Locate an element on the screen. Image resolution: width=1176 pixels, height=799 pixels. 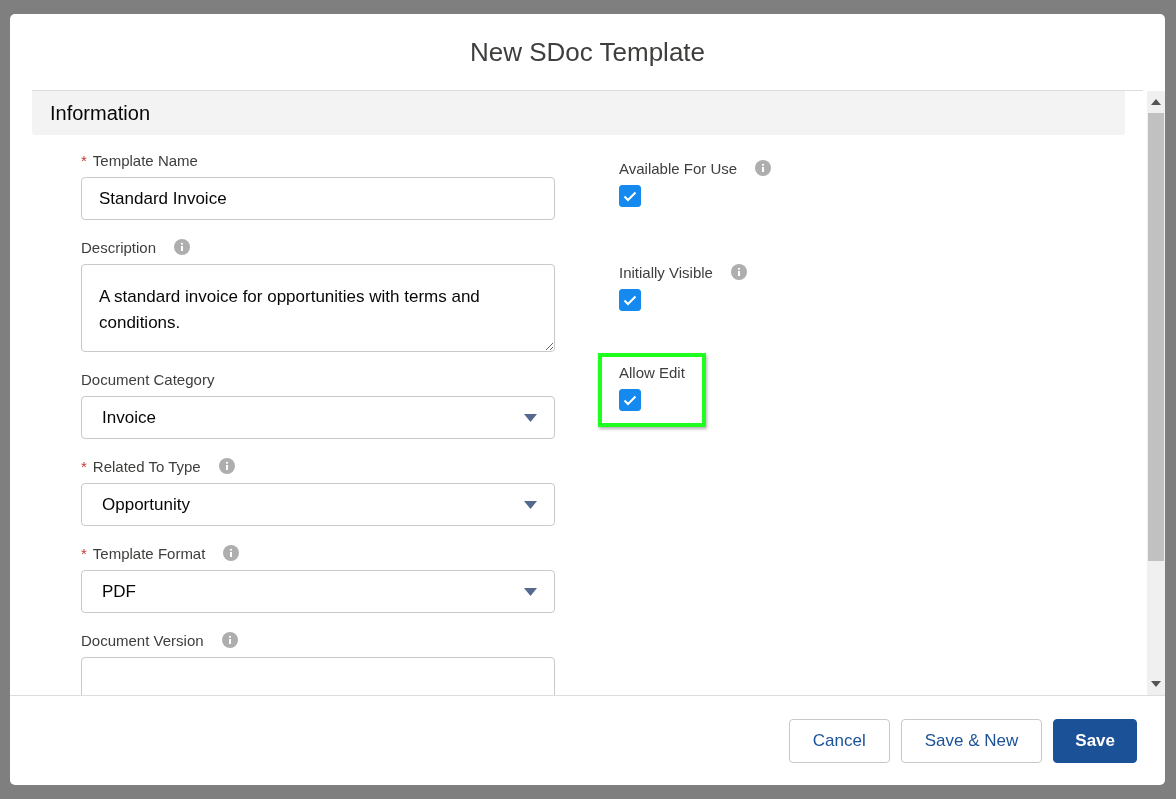
section-header: Information is located at coordinates (578, 113).